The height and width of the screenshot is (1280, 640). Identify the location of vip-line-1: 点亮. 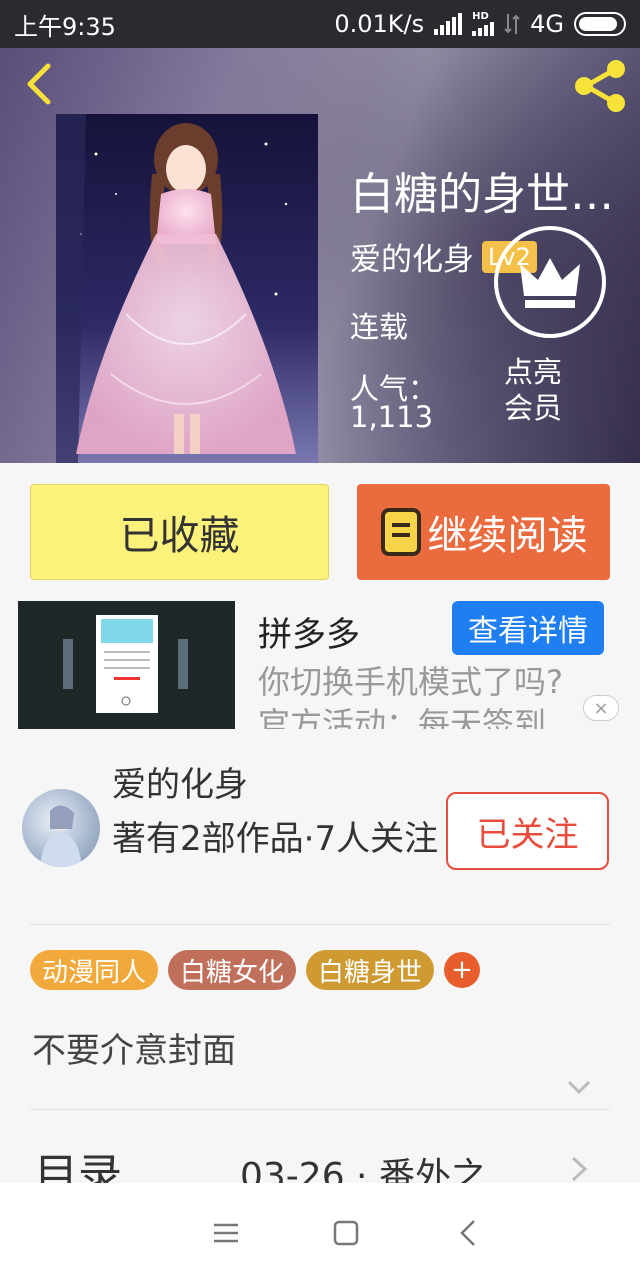
(533, 372).